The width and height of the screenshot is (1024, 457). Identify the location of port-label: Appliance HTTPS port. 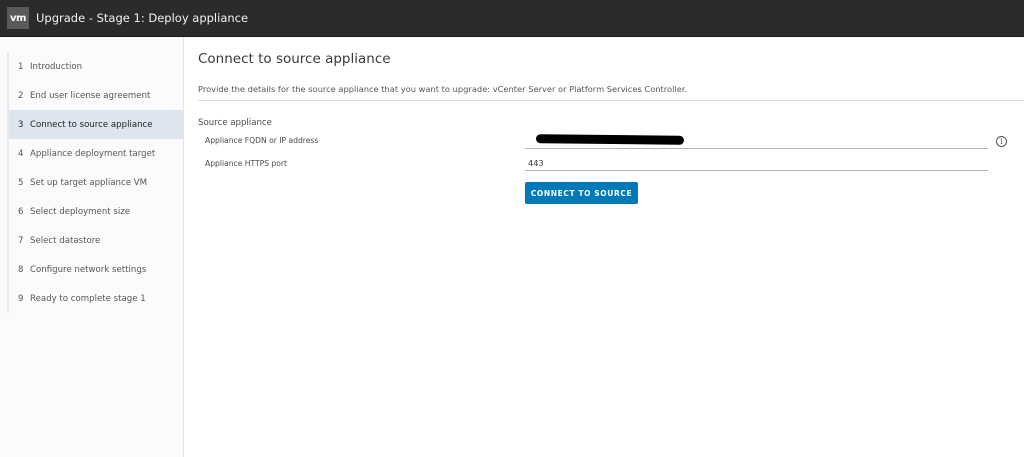
(246, 163).